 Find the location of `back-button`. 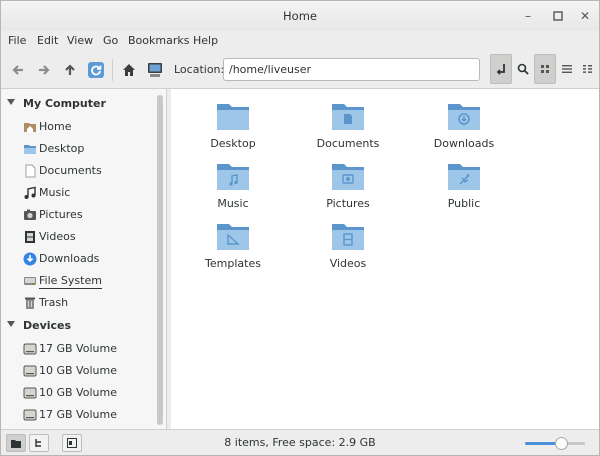

back-button is located at coordinates (18, 70).